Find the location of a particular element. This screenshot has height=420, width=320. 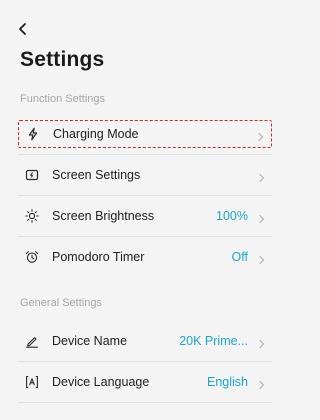

settings-item-label: Screen Brightness is located at coordinates (103, 216).